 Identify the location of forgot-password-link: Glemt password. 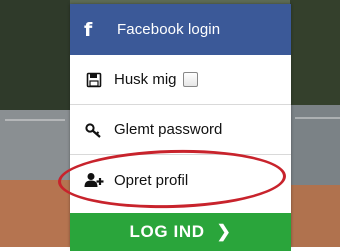
(180, 130).